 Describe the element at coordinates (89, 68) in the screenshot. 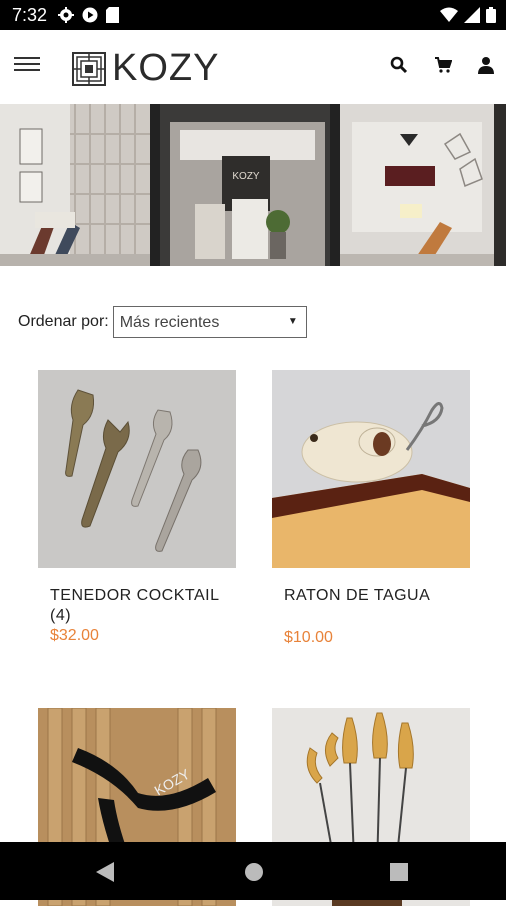

I see `kozy-emblem-icon` at that location.